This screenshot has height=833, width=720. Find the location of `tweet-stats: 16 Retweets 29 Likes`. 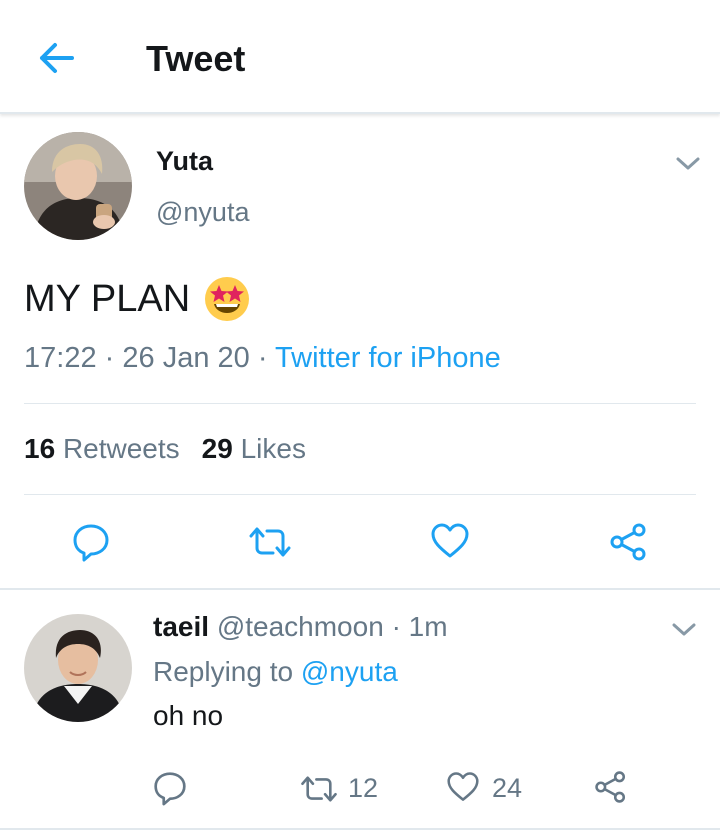

tweet-stats: 16 Retweets 29 Likes is located at coordinates (165, 449).